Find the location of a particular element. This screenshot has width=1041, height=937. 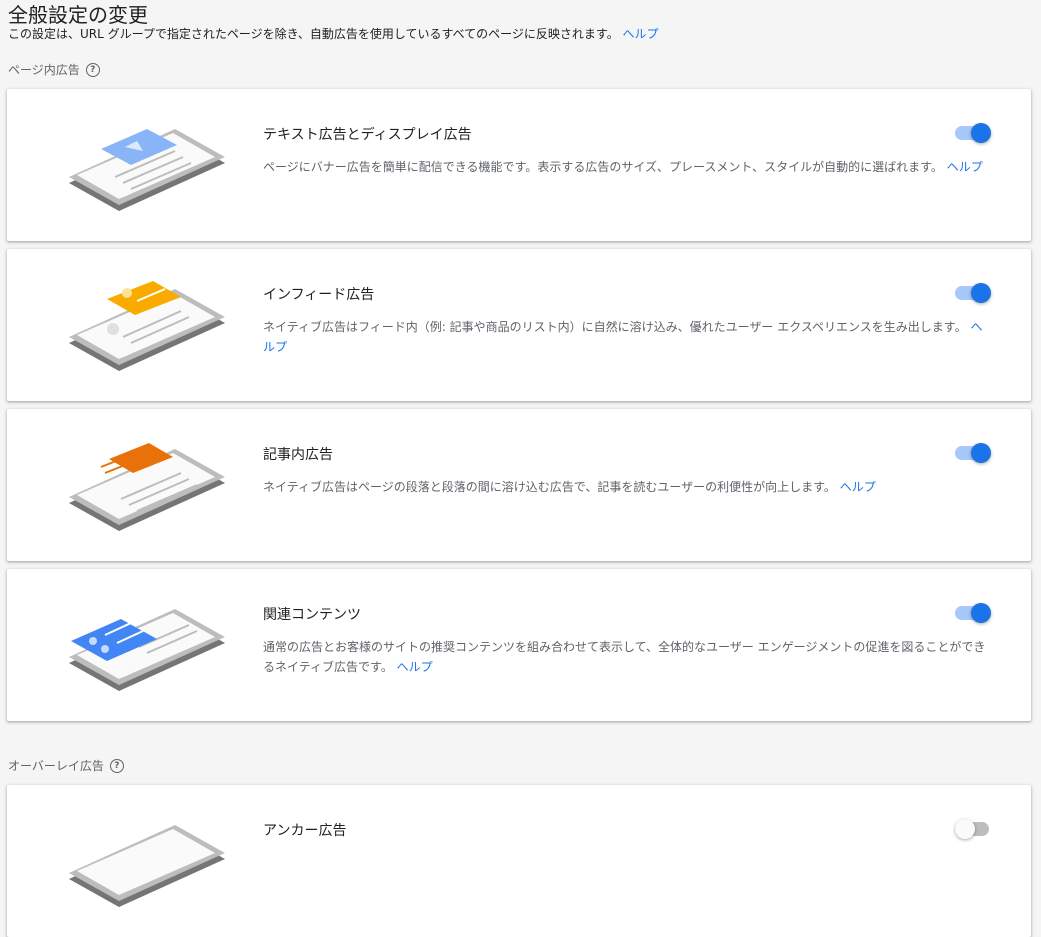

header-help-link: ヘルプ is located at coordinates (641, 34).